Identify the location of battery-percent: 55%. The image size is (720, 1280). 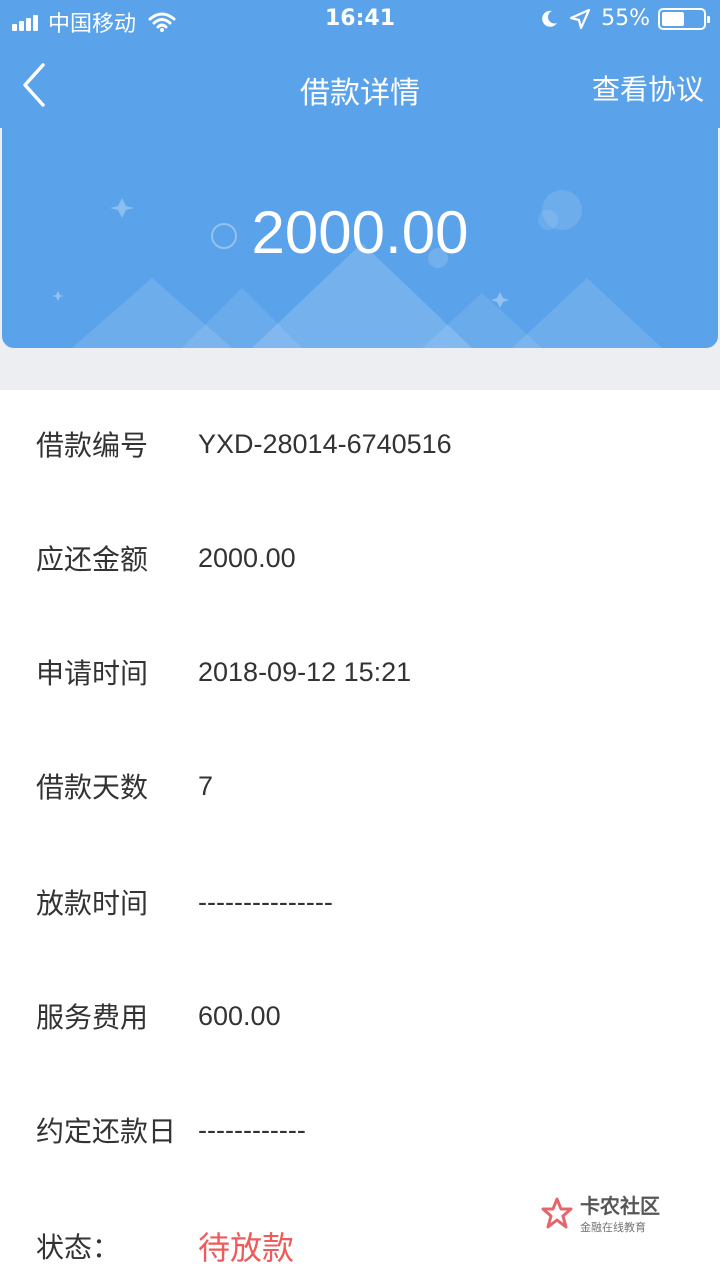
(625, 18).